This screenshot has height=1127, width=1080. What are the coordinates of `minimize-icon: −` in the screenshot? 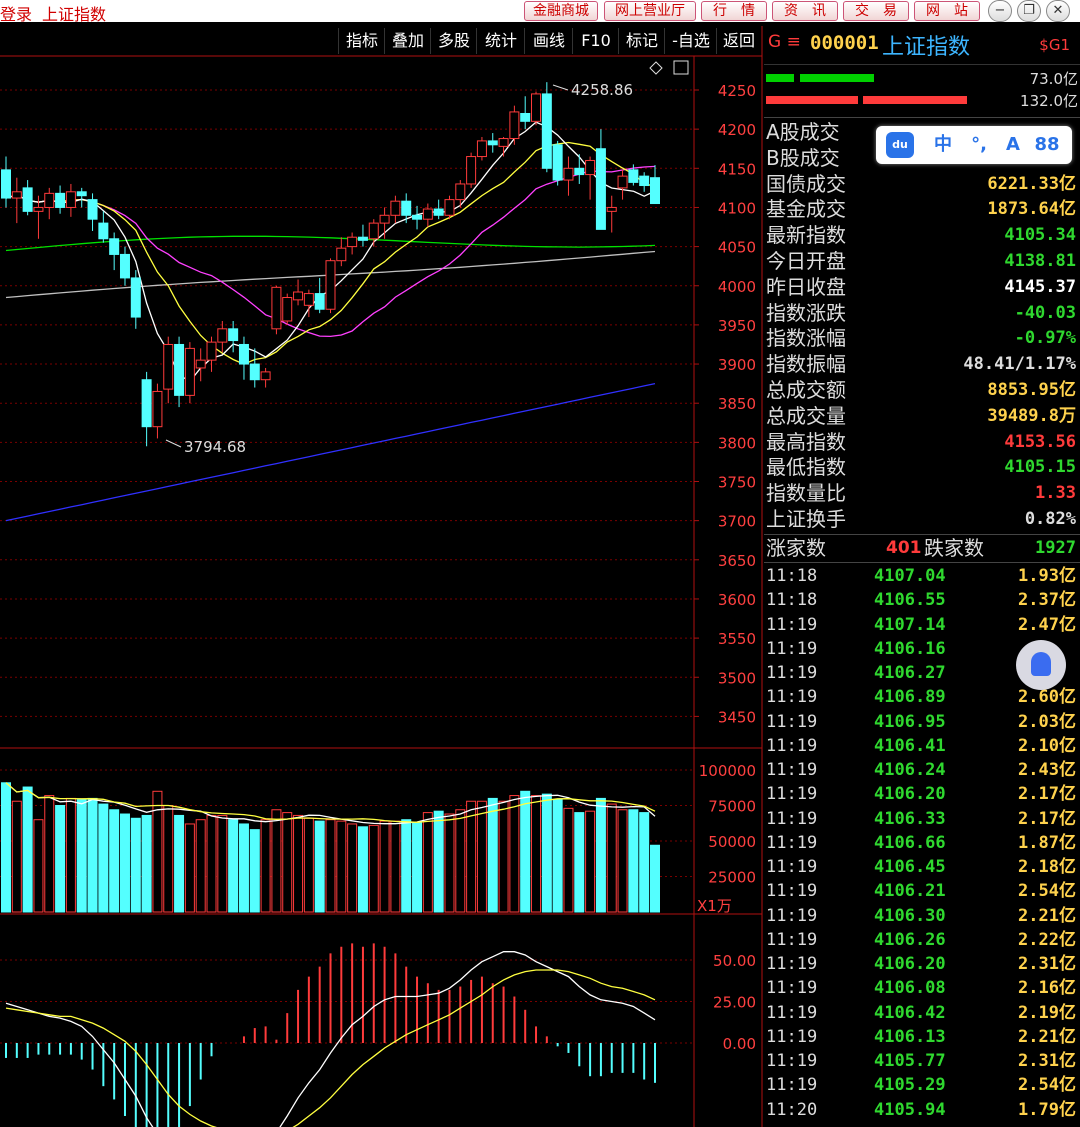 It's located at (1000, 11).